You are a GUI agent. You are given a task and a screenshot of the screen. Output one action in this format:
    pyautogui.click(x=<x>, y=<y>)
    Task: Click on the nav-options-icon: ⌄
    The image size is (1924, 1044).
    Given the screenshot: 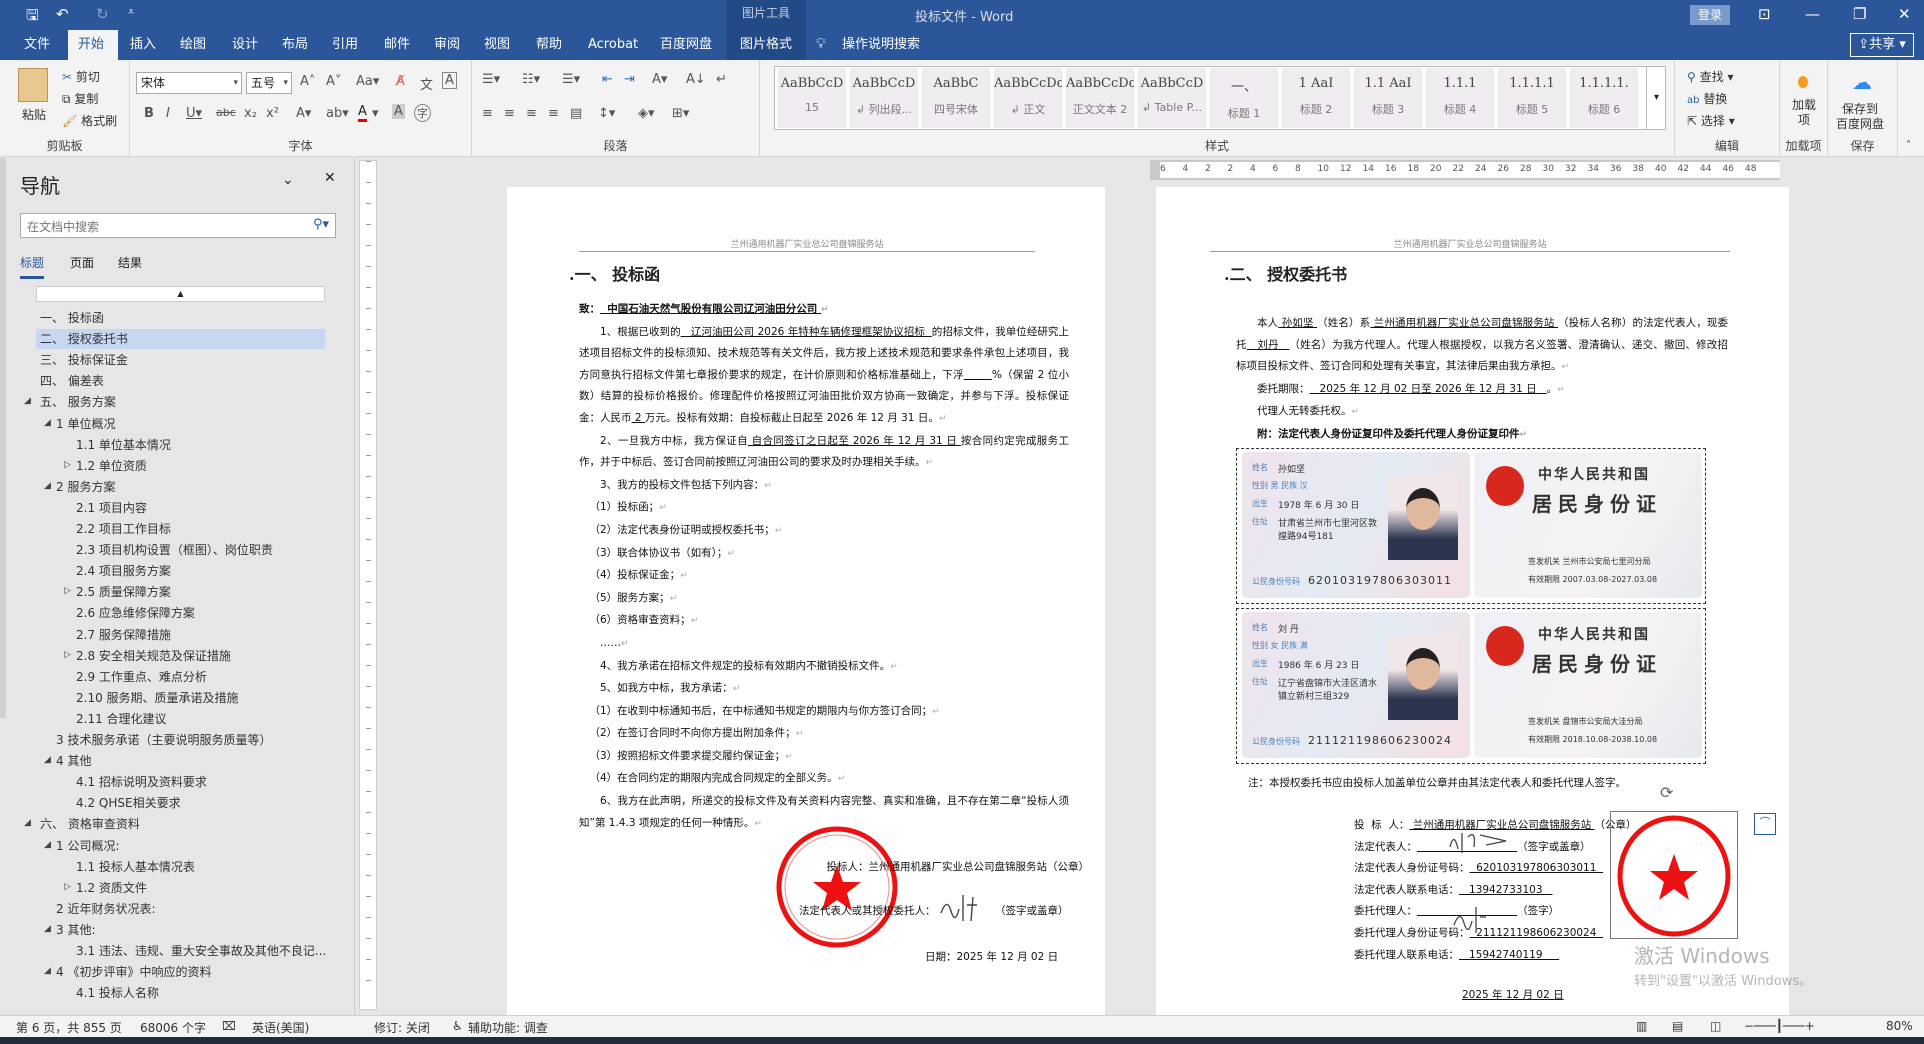 What is the action you would take?
    pyautogui.click(x=288, y=180)
    